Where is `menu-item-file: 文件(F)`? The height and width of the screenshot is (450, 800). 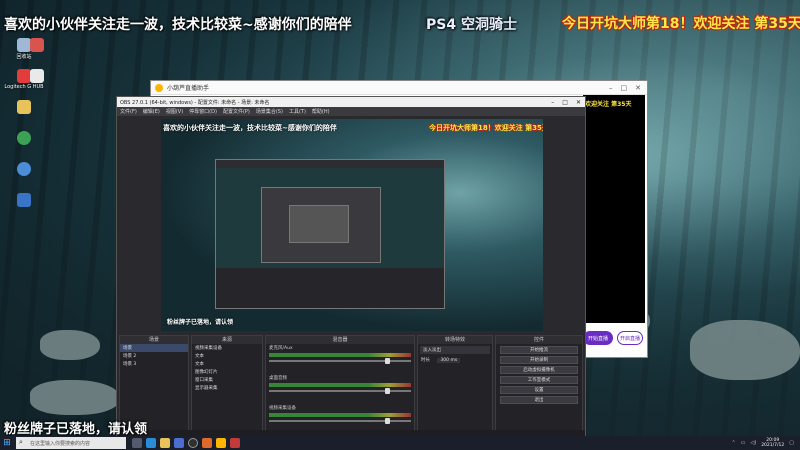
menu-item-file: 文件(F) is located at coordinates (128, 111).